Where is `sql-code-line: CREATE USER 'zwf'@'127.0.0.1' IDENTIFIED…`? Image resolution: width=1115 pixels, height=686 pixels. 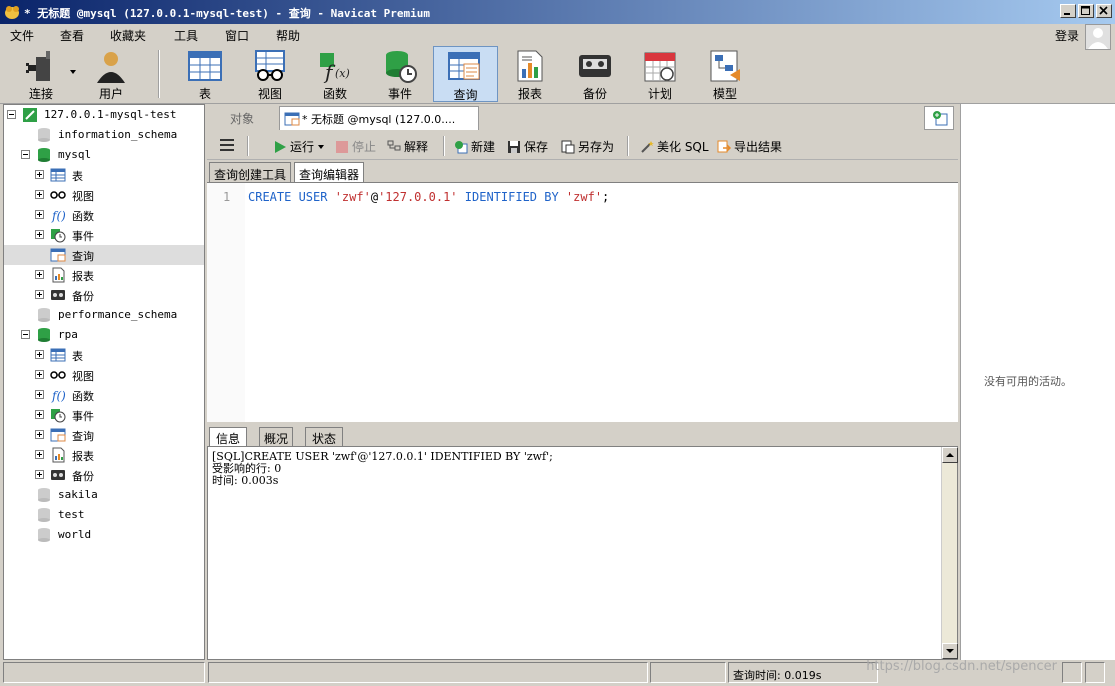 sql-code-line: CREATE USER 'zwf'@'127.0.0.1' IDENTIFIED… is located at coordinates (428, 197).